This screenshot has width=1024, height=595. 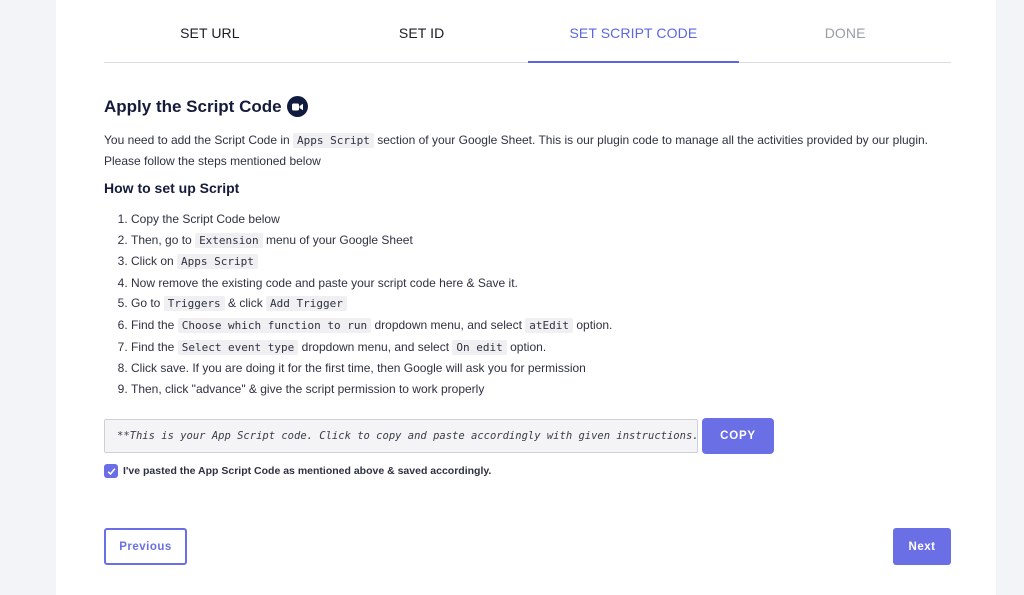 I want to click on howto-step: Go to Triggers & click Add Trigger, so click(x=371, y=304).